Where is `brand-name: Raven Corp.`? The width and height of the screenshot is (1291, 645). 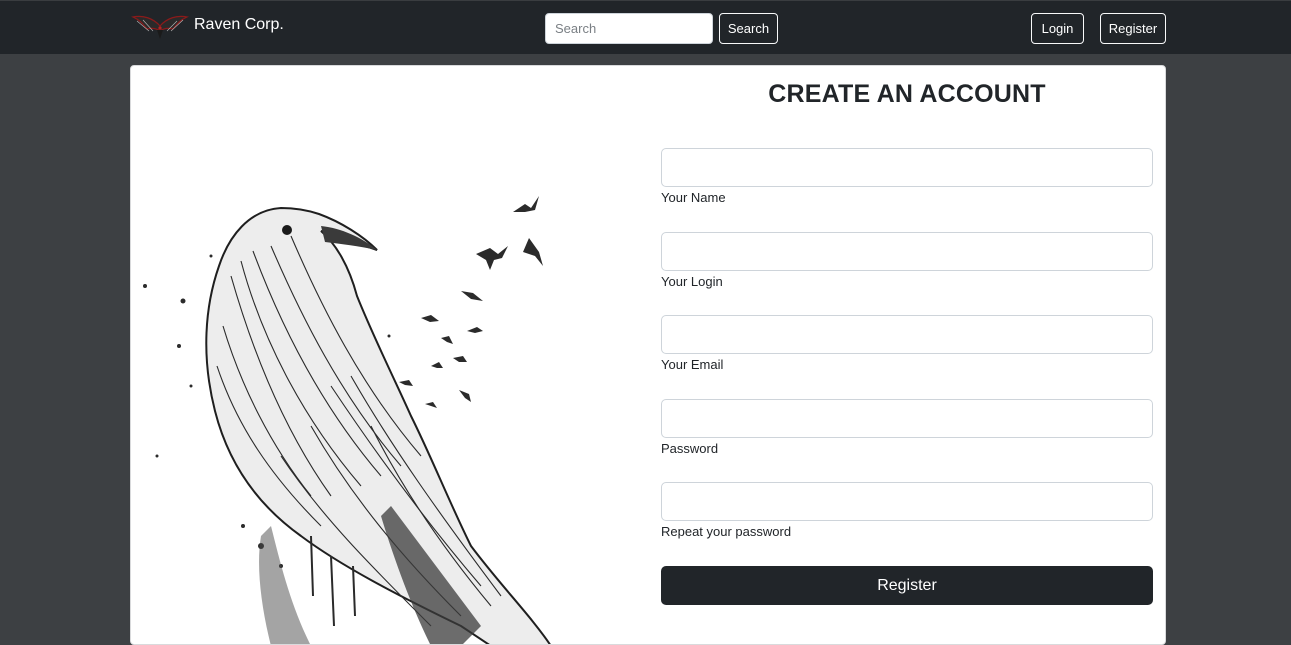
brand-name: Raven Corp. is located at coordinates (239, 24).